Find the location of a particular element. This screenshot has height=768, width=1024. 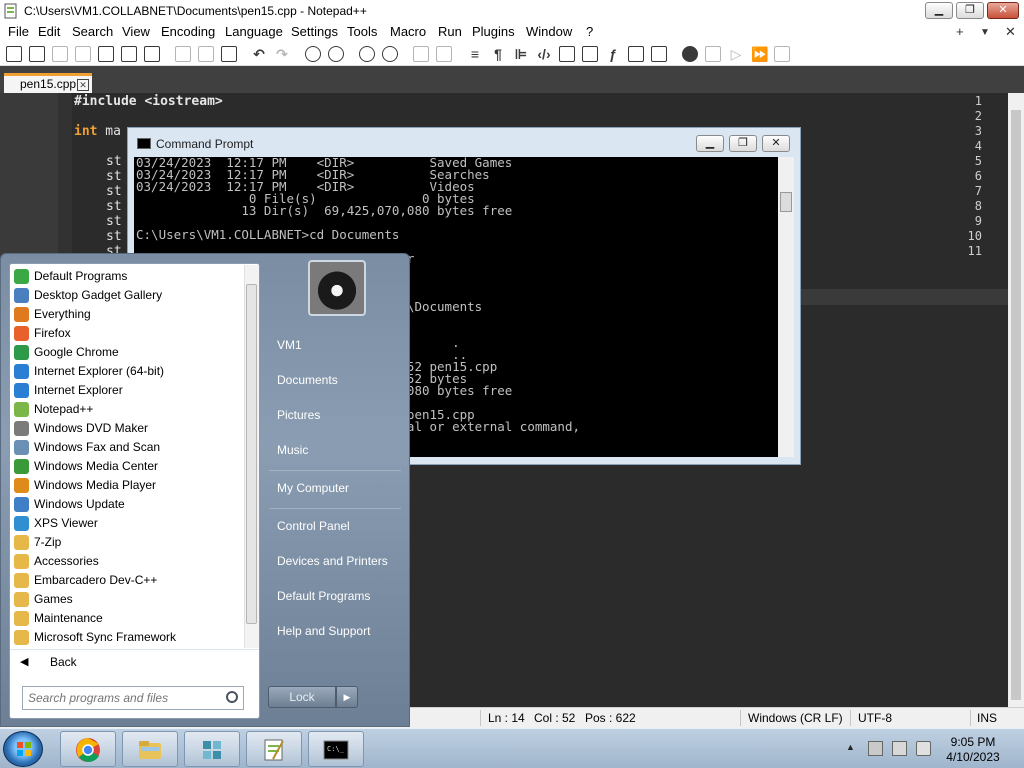

xml-tag-icon: ‹/› is located at coordinates (544, 54).